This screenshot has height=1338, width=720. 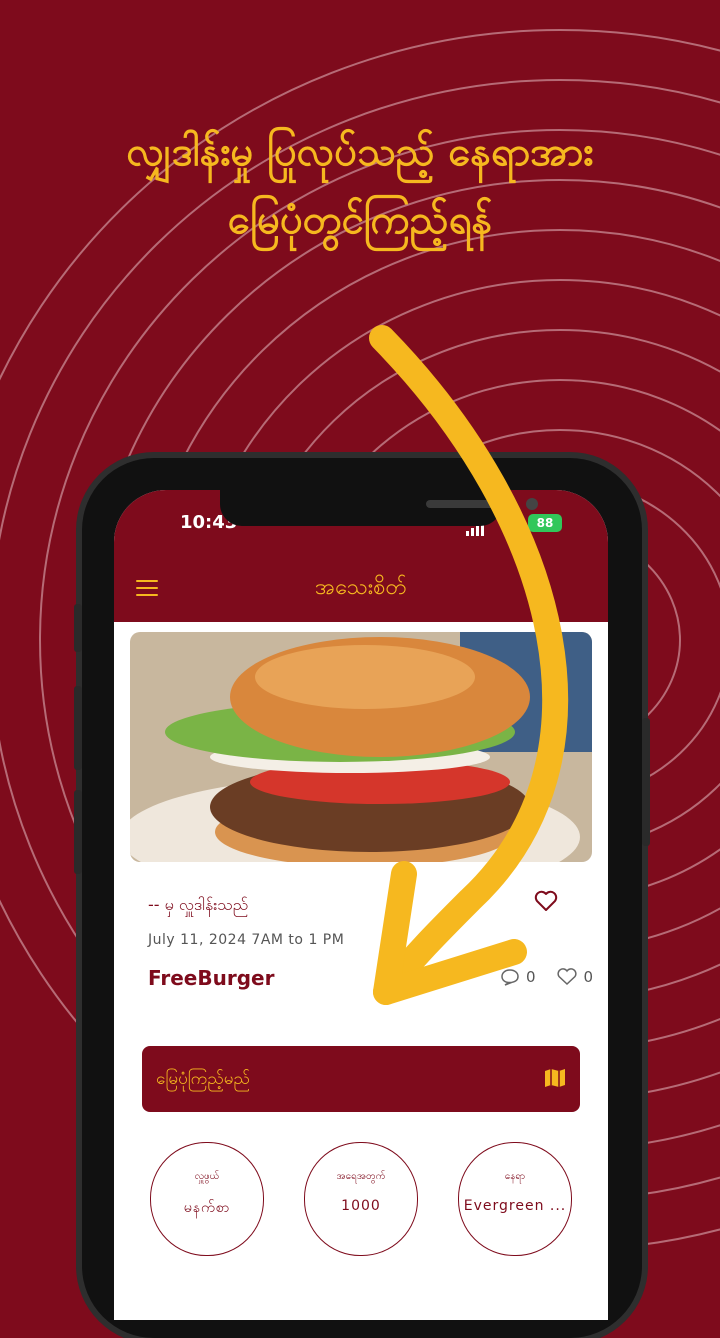 What do you see at coordinates (361, 587) in the screenshot?
I see `page-title: အသေးစိတ်` at bounding box center [361, 587].